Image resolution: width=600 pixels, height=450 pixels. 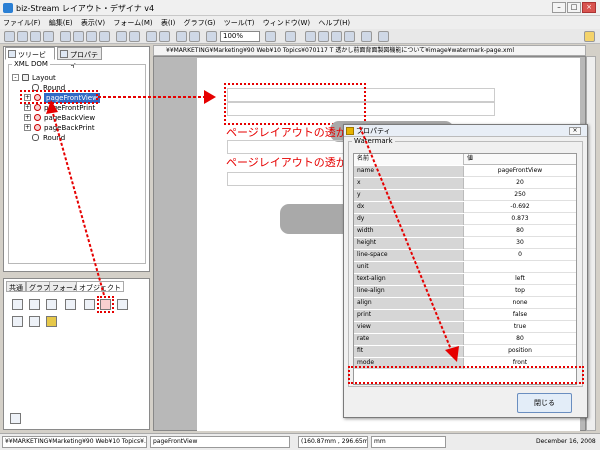 What do you see at coordinates (566, 441) in the screenshot?
I see `status-date: December 16, 2008` at bounding box center [566, 441].